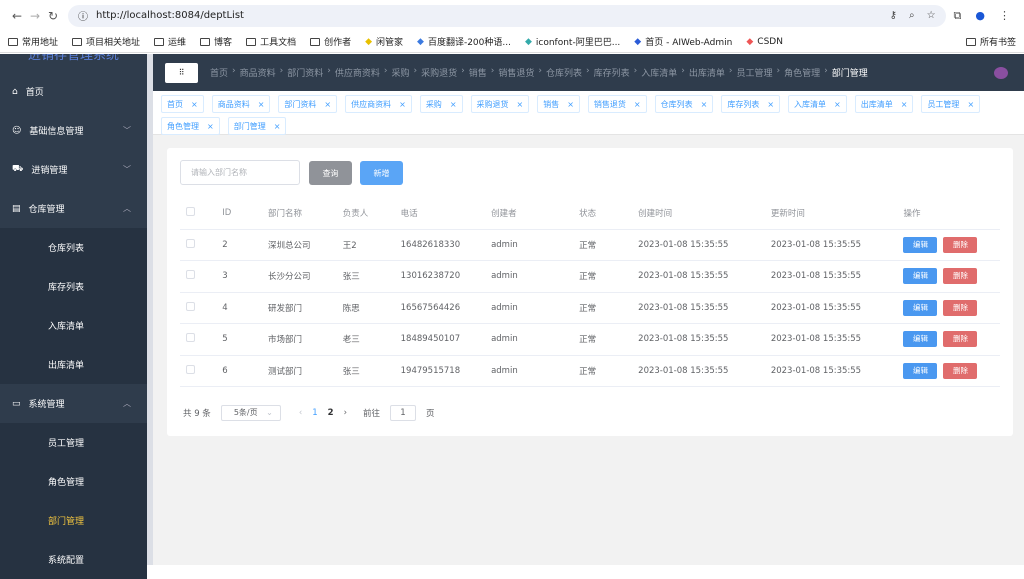  What do you see at coordinates (53, 16) in the screenshot?
I see `reload-icon: ↻` at bounding box center [53, 16].